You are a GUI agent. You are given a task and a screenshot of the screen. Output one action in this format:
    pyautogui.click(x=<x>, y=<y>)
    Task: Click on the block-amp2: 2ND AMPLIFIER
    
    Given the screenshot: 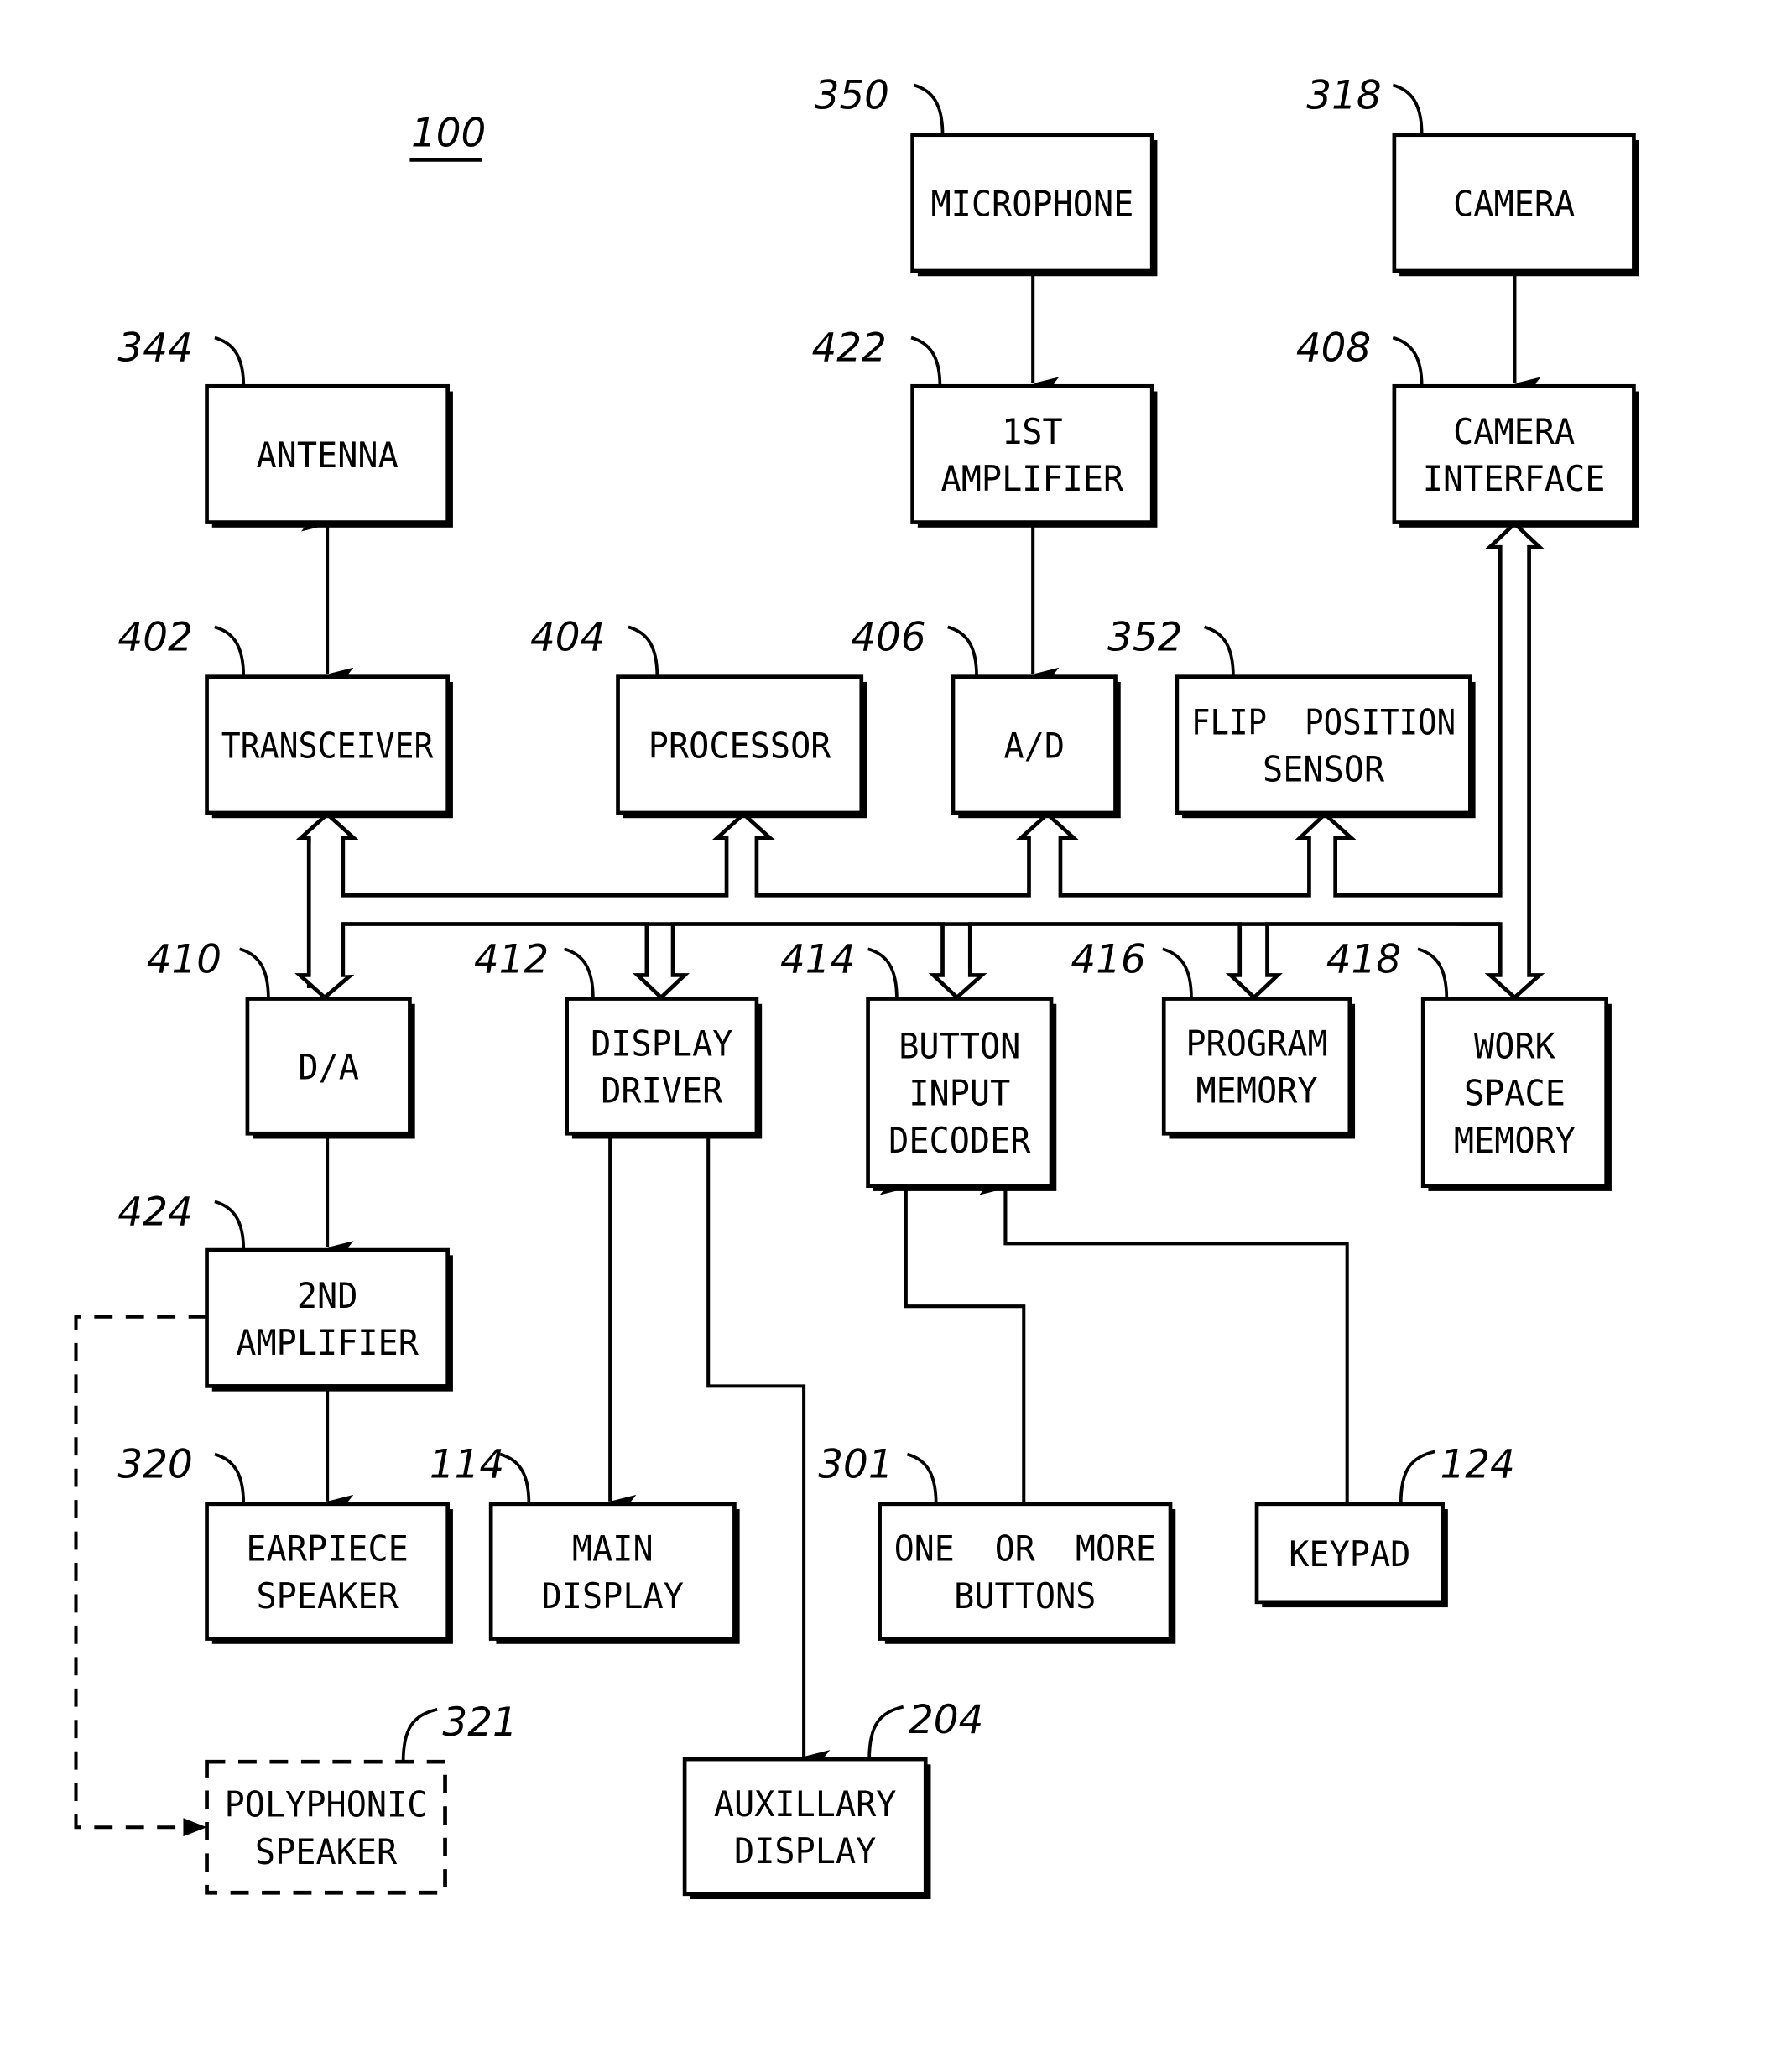 What is the action you would take?
    pyautogui.click(x=329, y=1319)
    